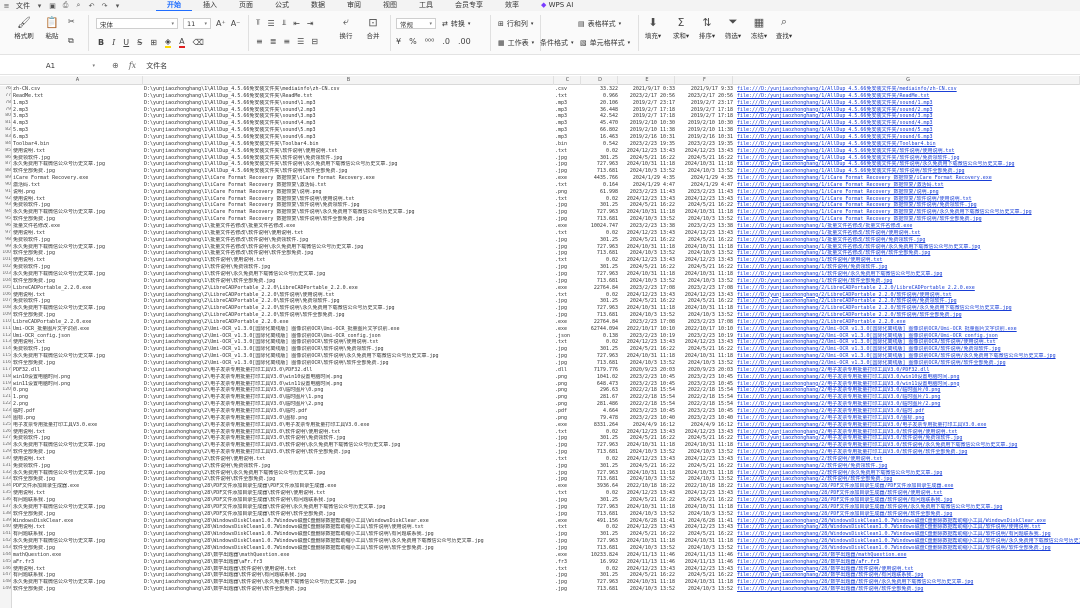  What do you see at coordinates (78, 473) in the screenshot?
I see `cell-filename: 永久免费用下载微信公众号历史文章.jpg` at bounding box center [78, 473].